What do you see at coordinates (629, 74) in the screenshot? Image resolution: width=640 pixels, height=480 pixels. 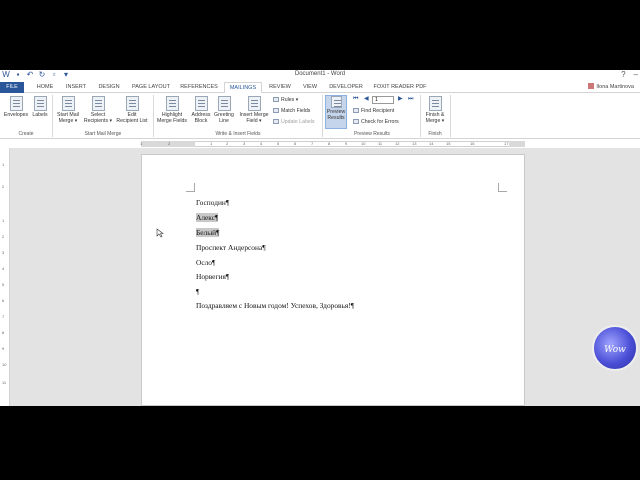 I see `window-controls: ? –` at bounding box center [629, 74].